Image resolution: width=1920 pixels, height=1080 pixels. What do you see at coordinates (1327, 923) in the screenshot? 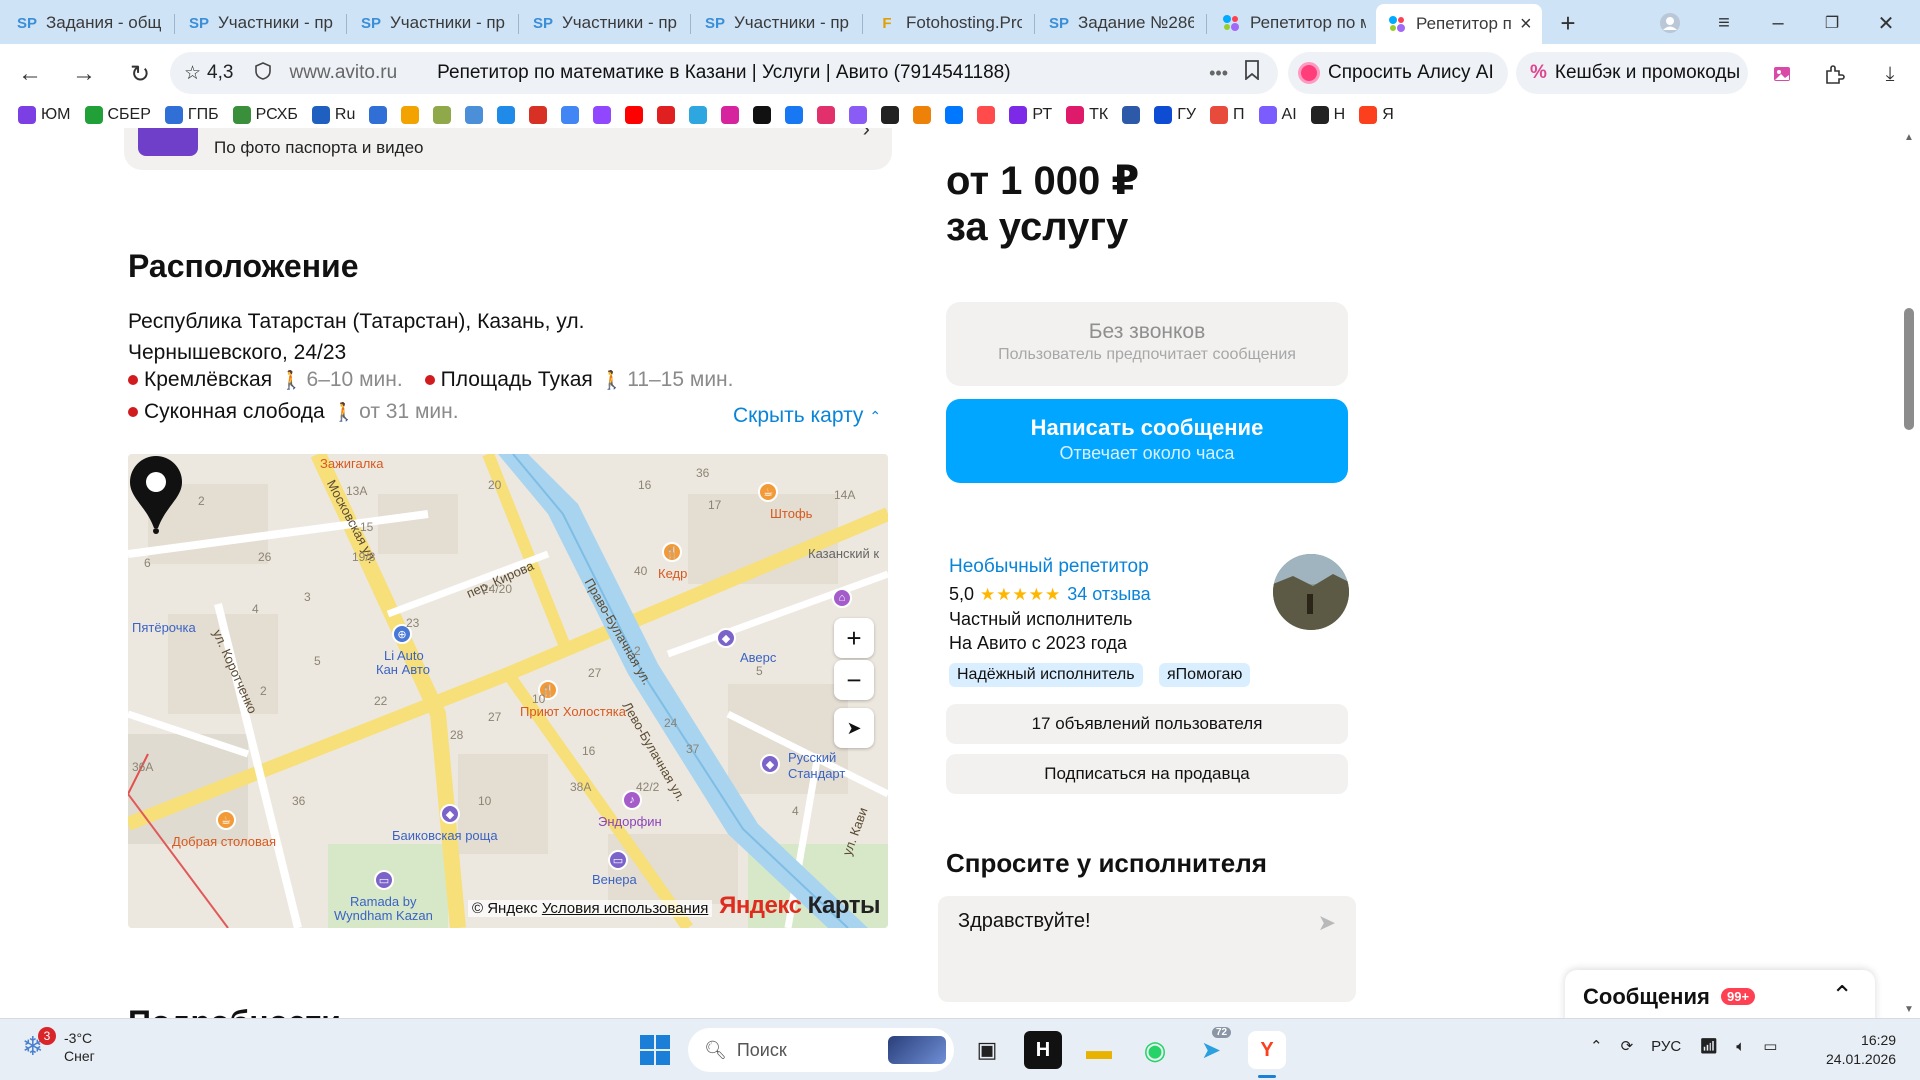
I see `send-icon: ➤` at bounding box center [1327, 923].